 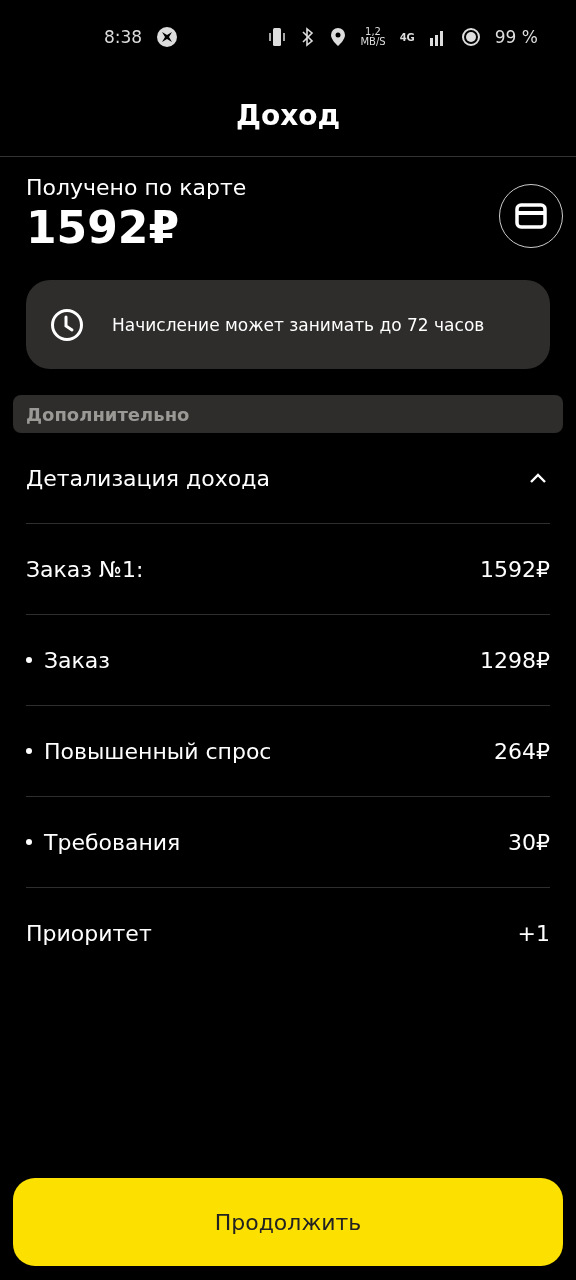 What do you see at coordinates (531, 215) in the screenshot?
I see `credit-card-icon` at bounding box center [531, 215].